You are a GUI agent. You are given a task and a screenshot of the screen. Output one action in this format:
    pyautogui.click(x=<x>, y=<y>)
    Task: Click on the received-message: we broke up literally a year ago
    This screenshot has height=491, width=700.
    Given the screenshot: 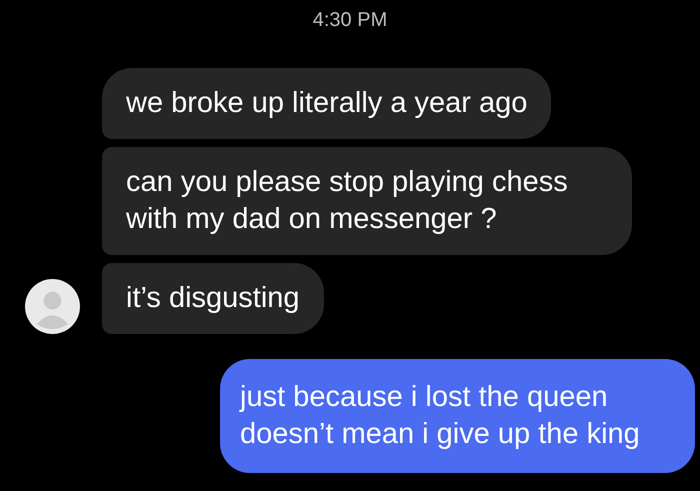 What is the action you would take?
    pyautogui.click(x=327, y=103)
    